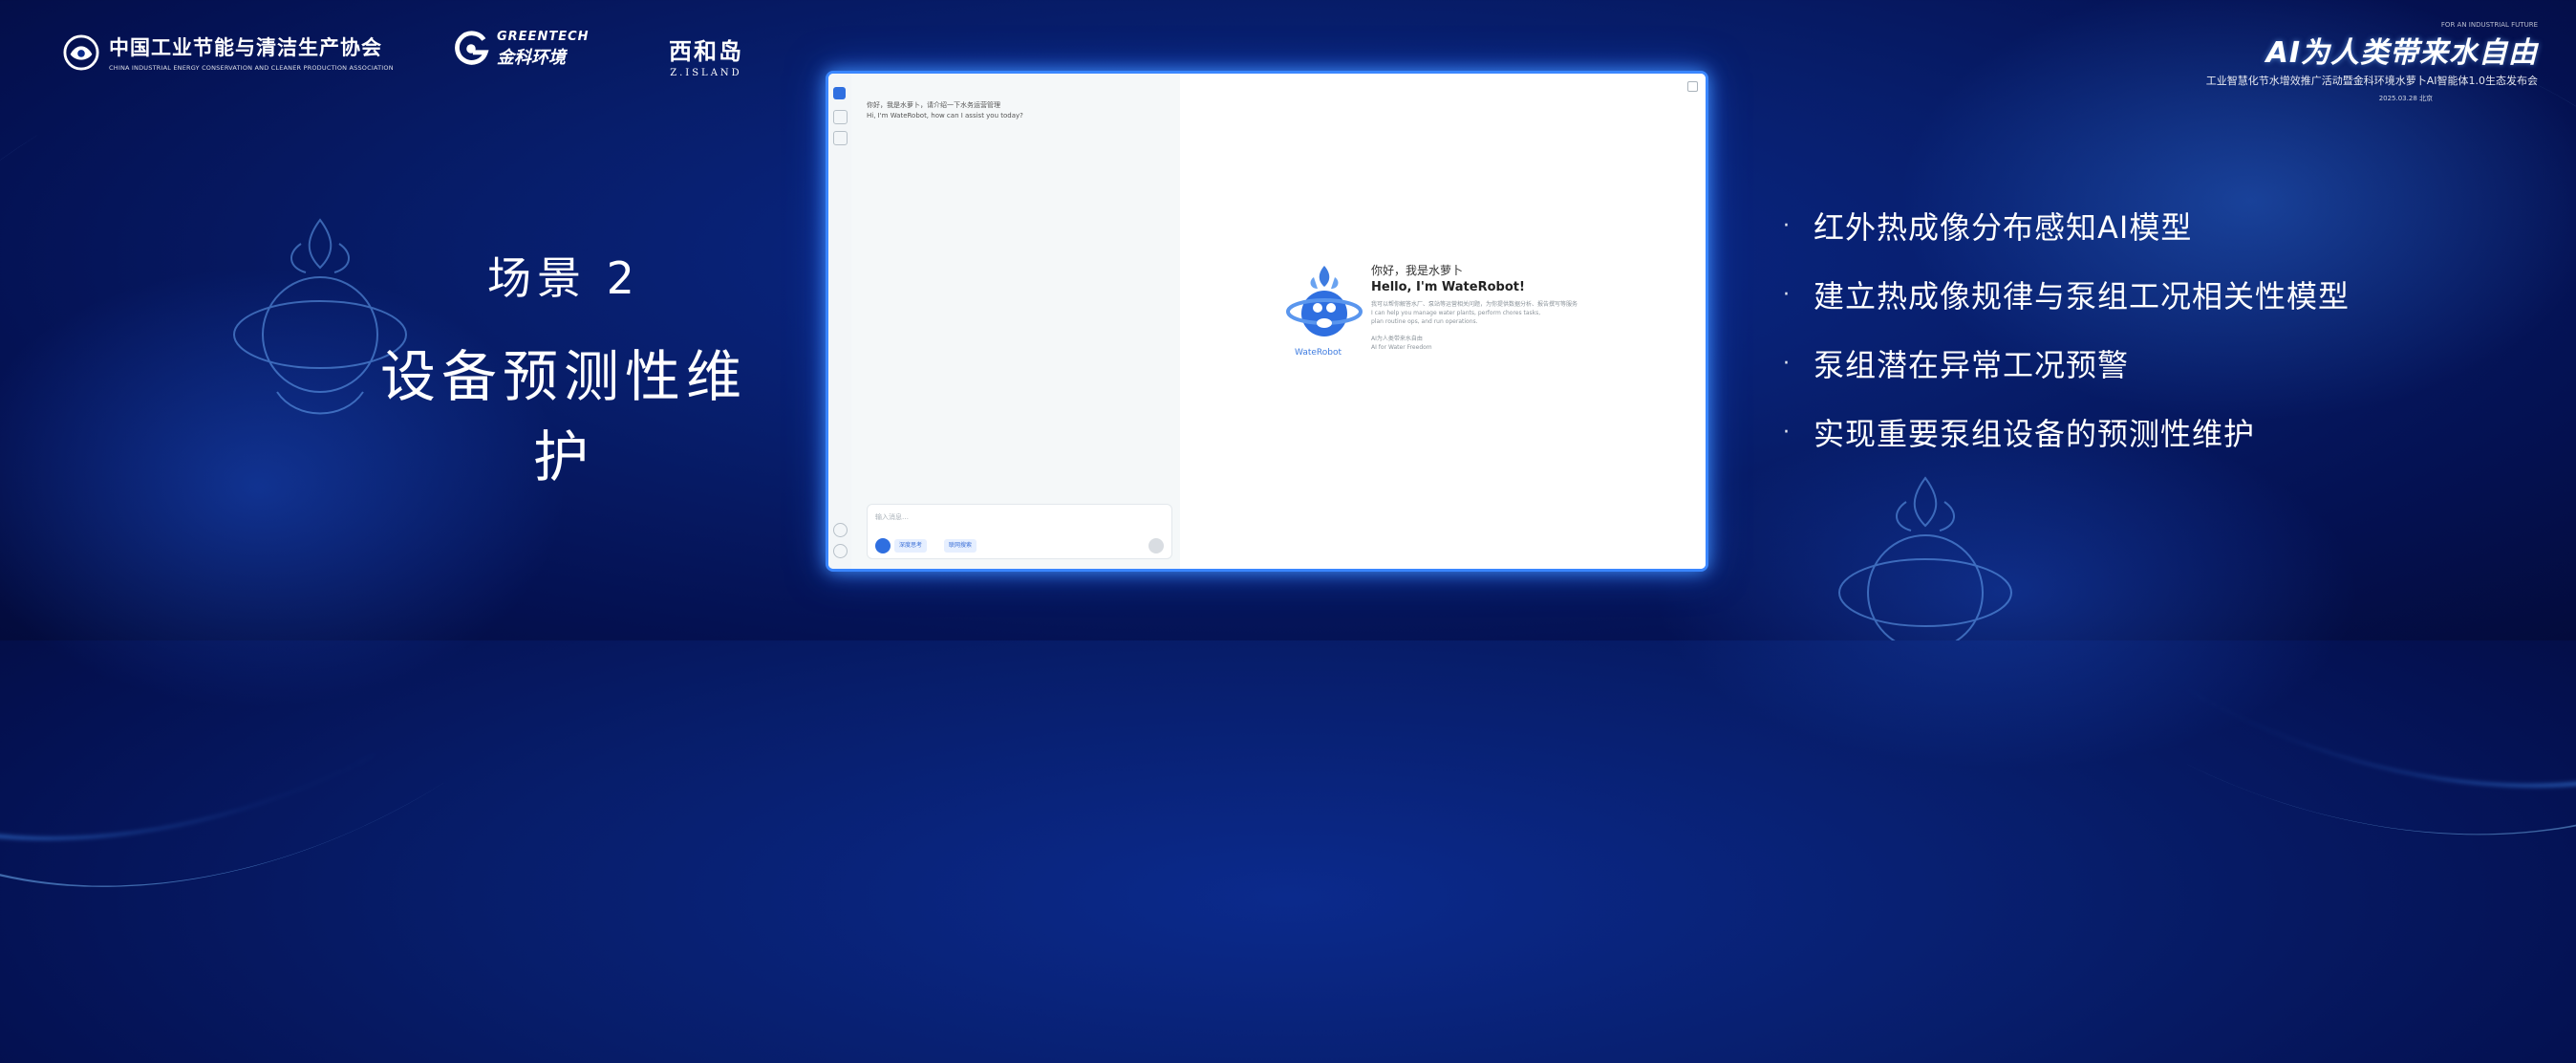  Describe the element at coordinates (2489, 25) in the screenshot. I see `event-pre-title: FOR AN INDUSTRIAL FUTURE` at that location.